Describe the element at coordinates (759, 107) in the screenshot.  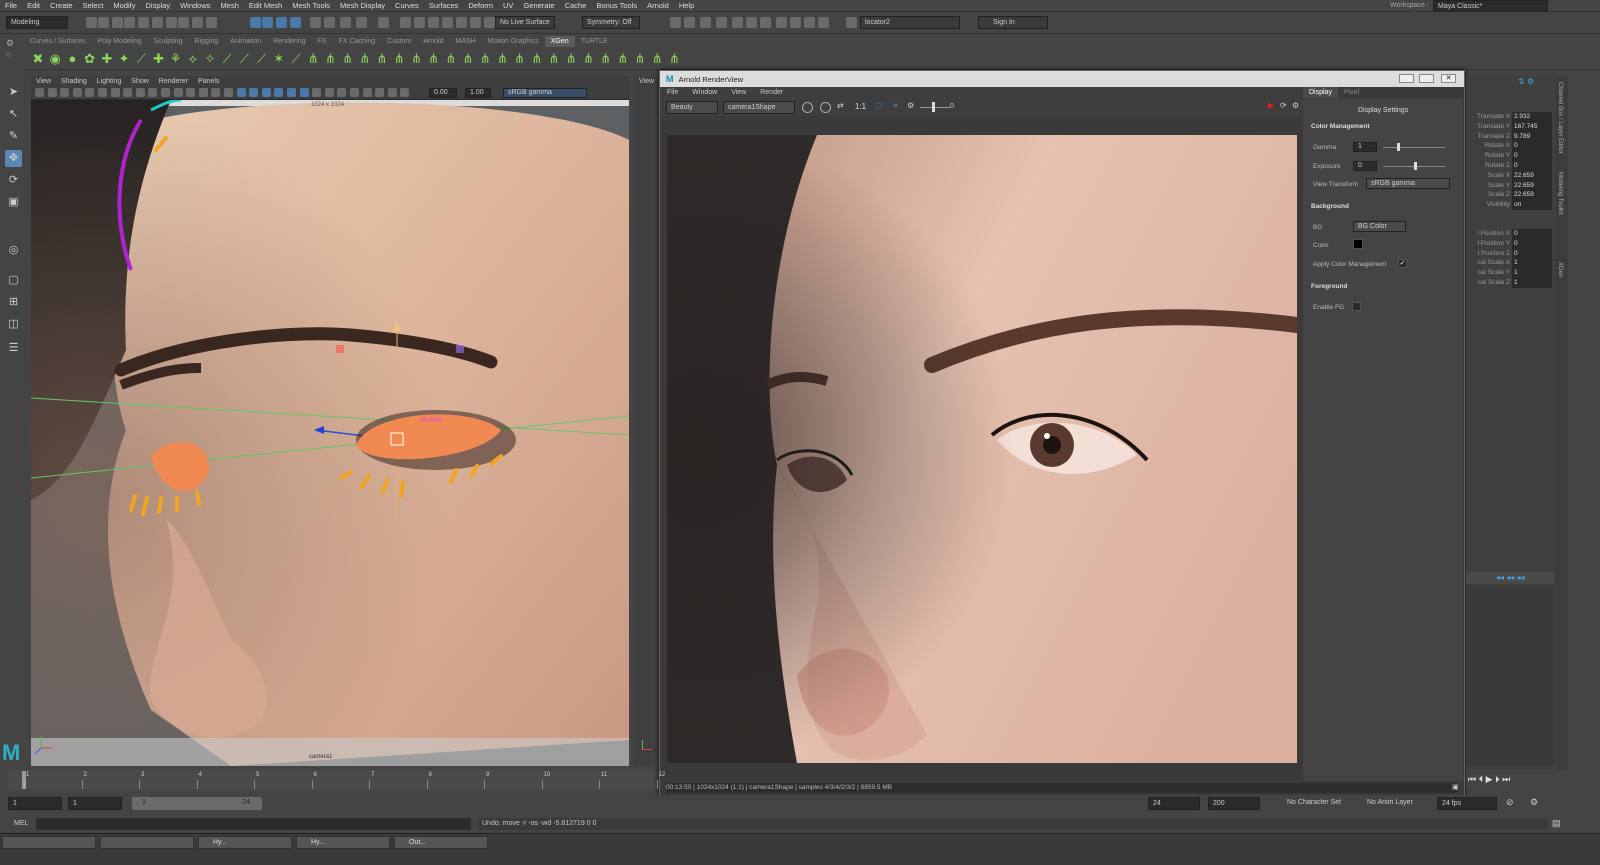
I see `camera-dropdown: camera1Shape` at that location.